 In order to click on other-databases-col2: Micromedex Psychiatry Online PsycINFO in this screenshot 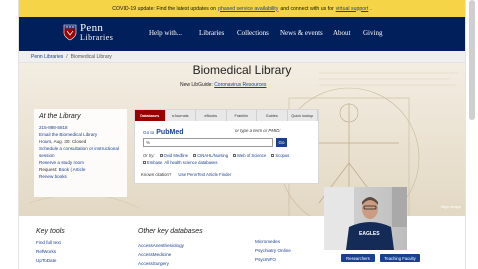, I will do `click(273, 250)`.